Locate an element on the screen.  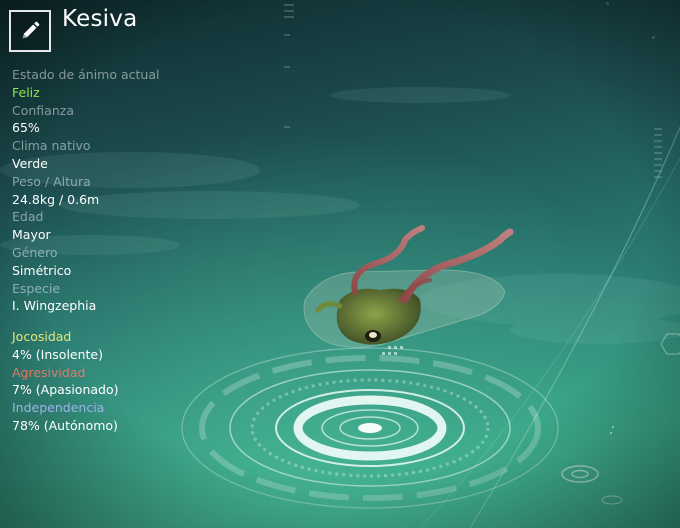
stat-age: Edad Mayor is located at coordinates (85, 226).